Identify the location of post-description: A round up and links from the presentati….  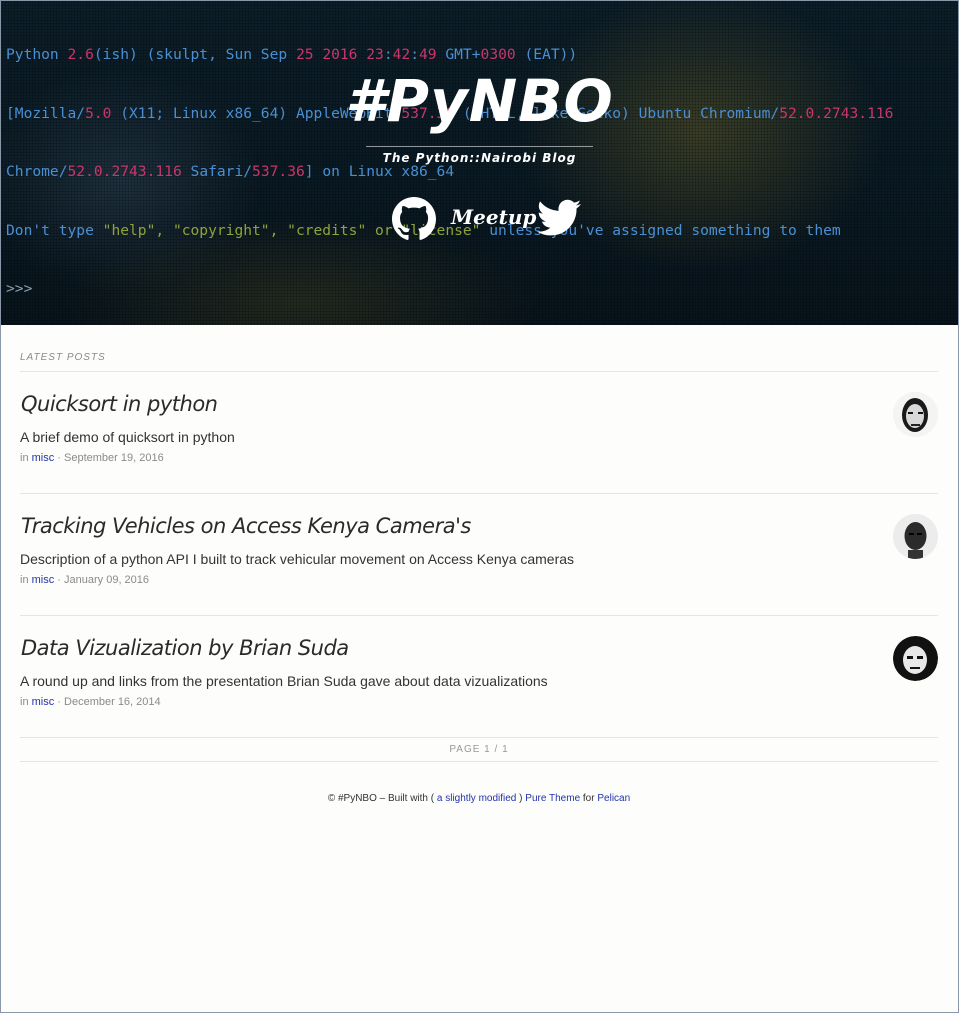
(284, 681).